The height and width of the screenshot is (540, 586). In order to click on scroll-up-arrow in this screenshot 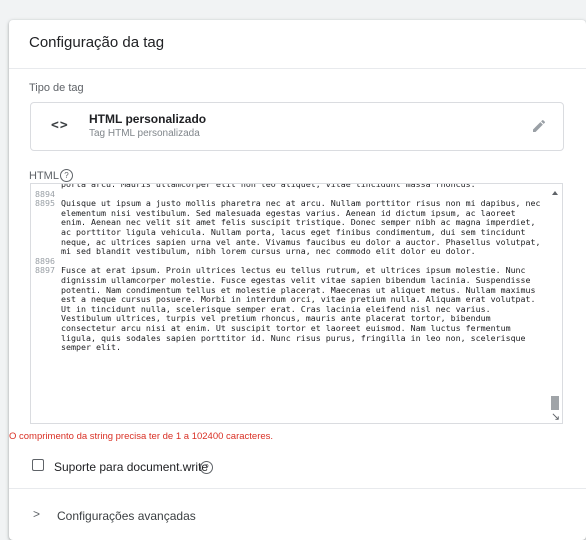, I will do `click(555, 193)`.